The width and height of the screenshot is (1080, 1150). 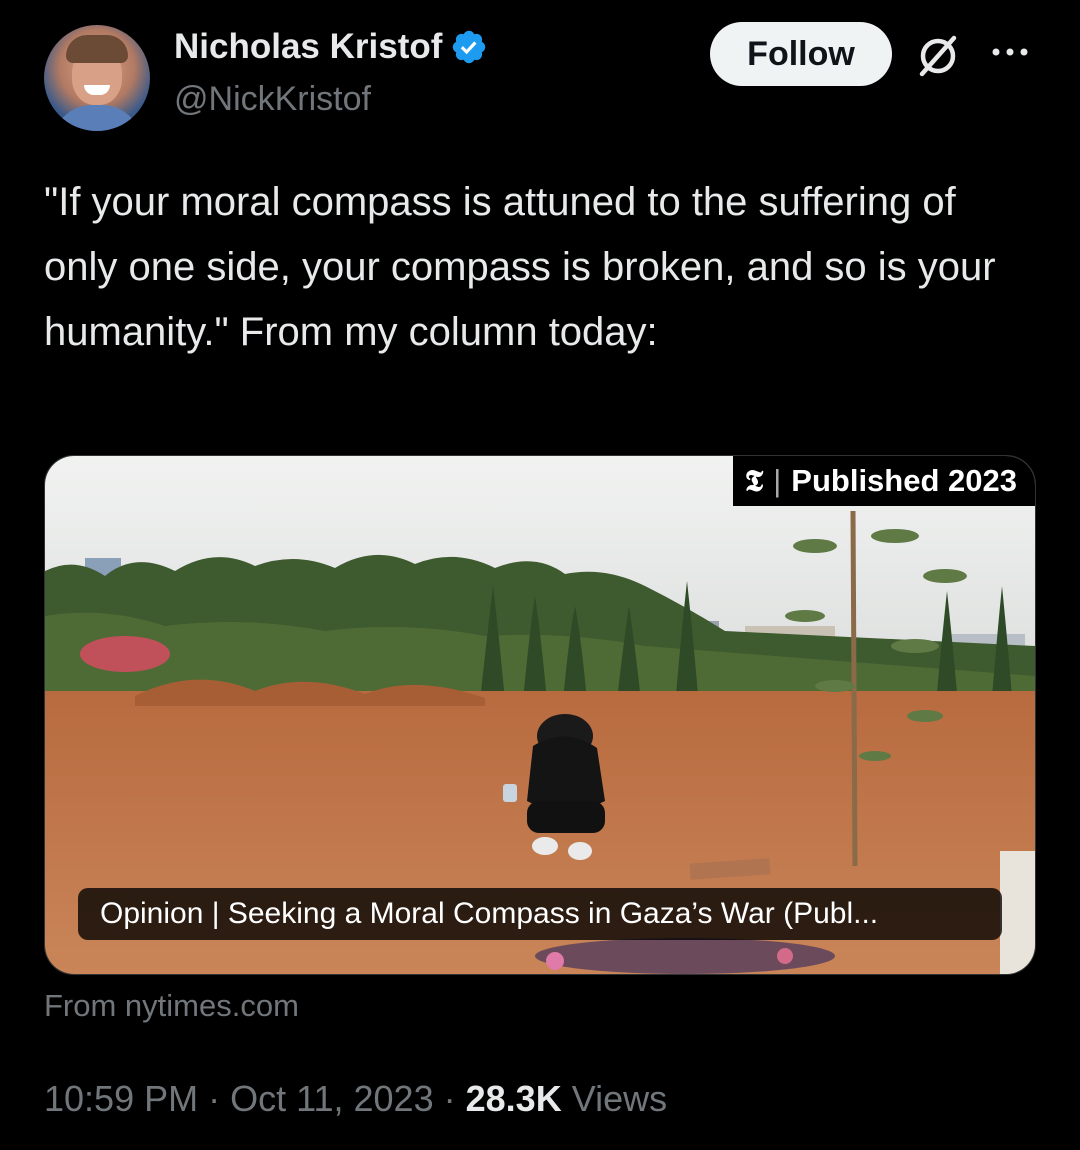 What do you see at coordinates (513, 1098) in the screenshot?
I see `views-count: 28.3K` at bounding box center [513, 1098].